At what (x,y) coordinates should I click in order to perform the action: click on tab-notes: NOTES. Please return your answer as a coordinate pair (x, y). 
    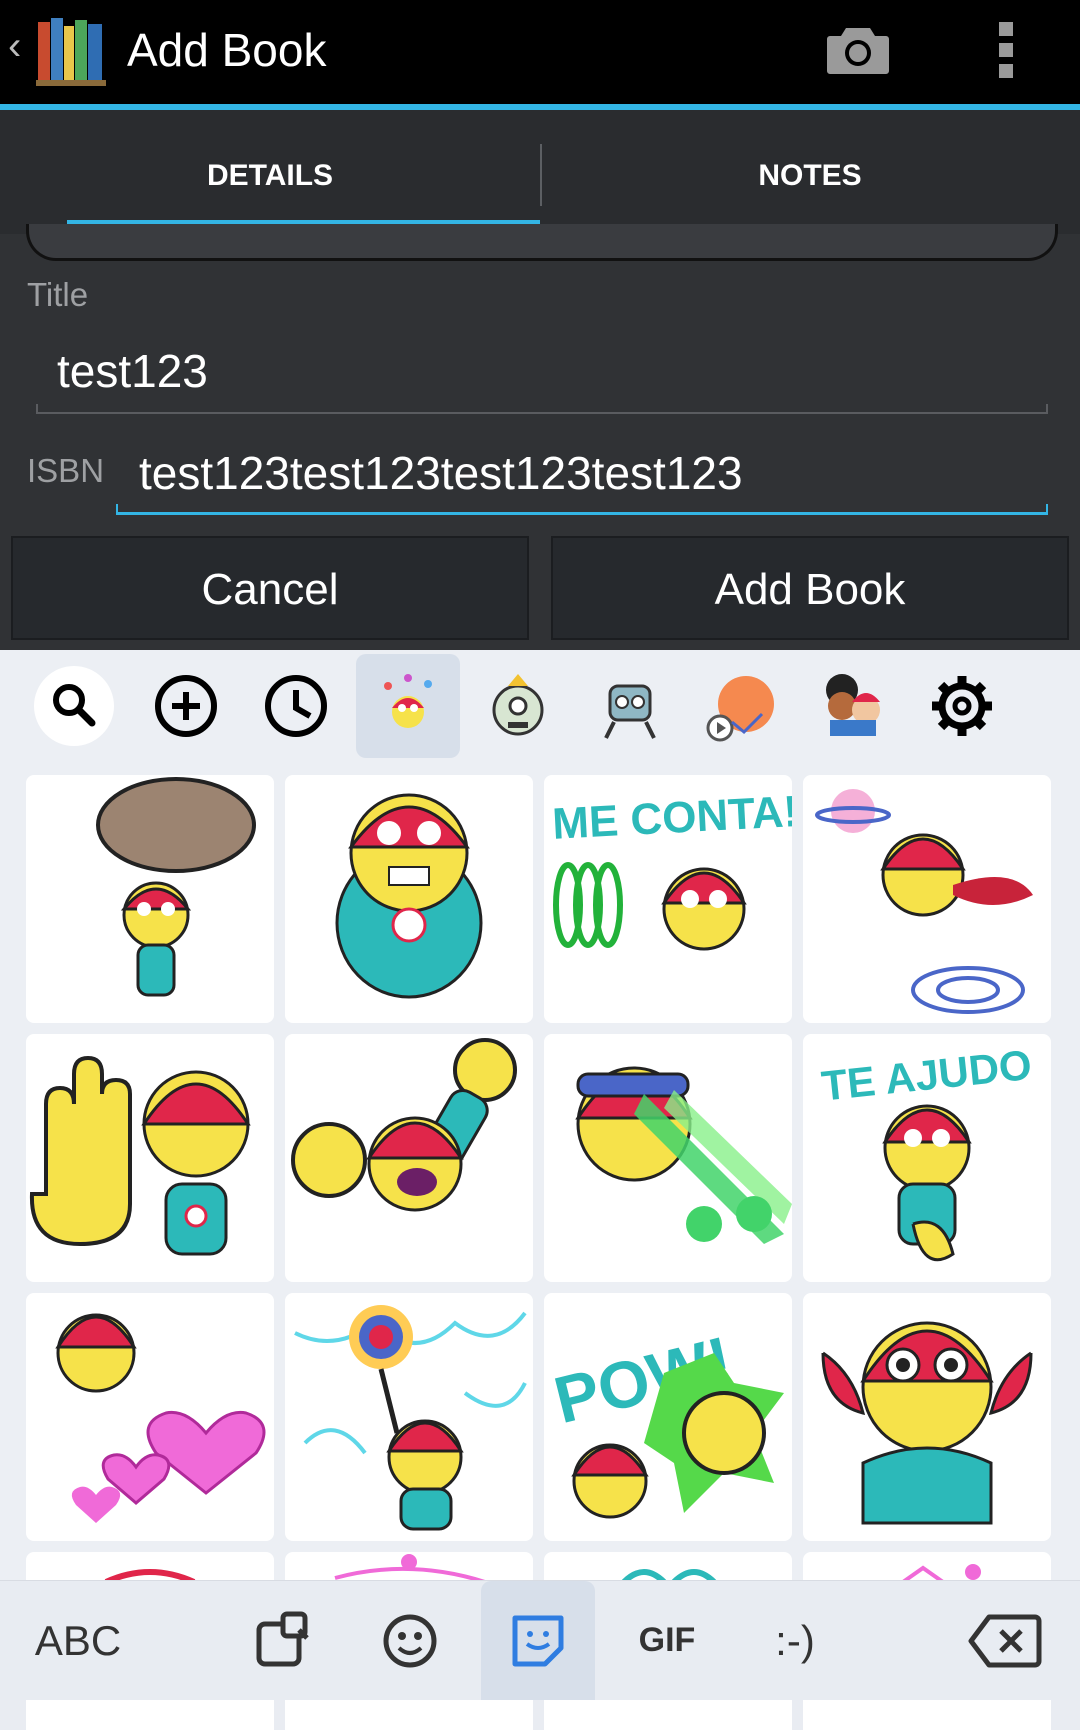
    Looking at the image, I should click on (810, 172).